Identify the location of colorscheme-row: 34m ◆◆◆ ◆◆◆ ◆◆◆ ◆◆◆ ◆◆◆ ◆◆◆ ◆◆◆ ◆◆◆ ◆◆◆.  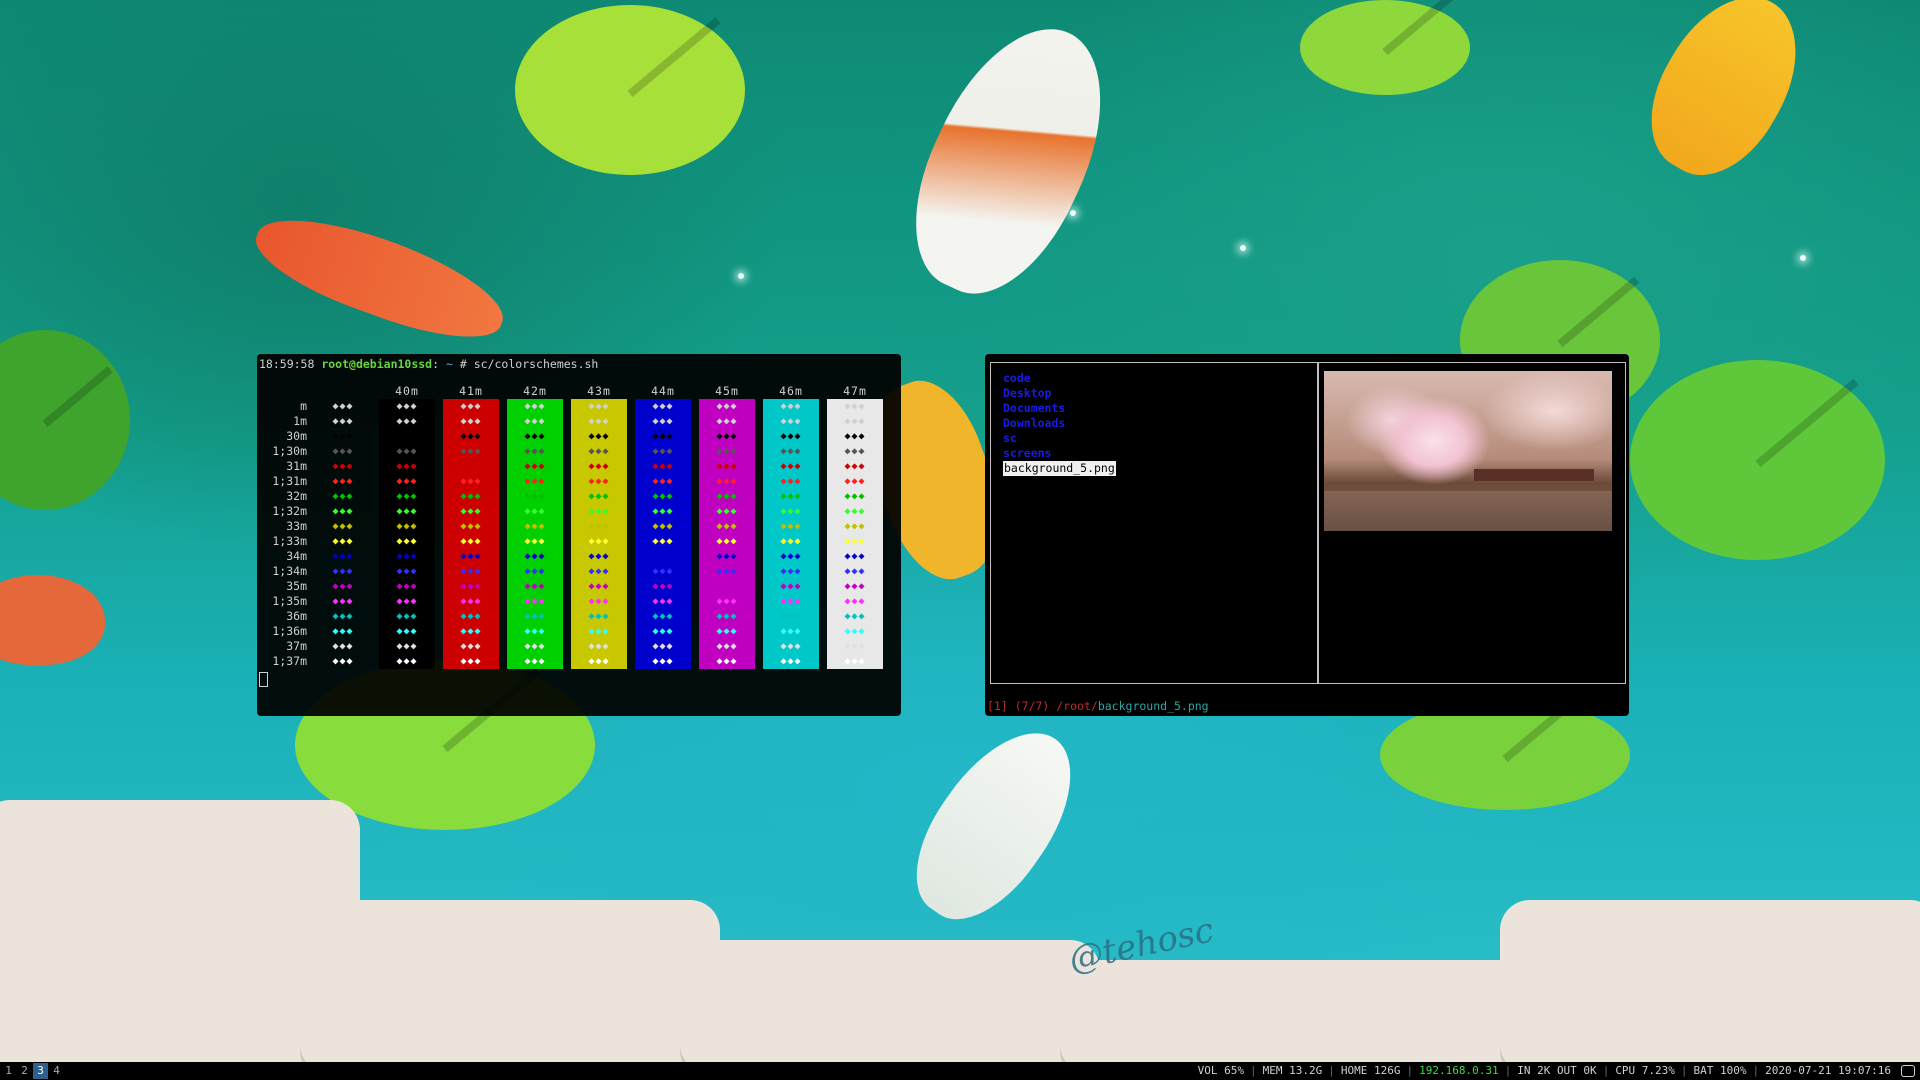
(574, 556).